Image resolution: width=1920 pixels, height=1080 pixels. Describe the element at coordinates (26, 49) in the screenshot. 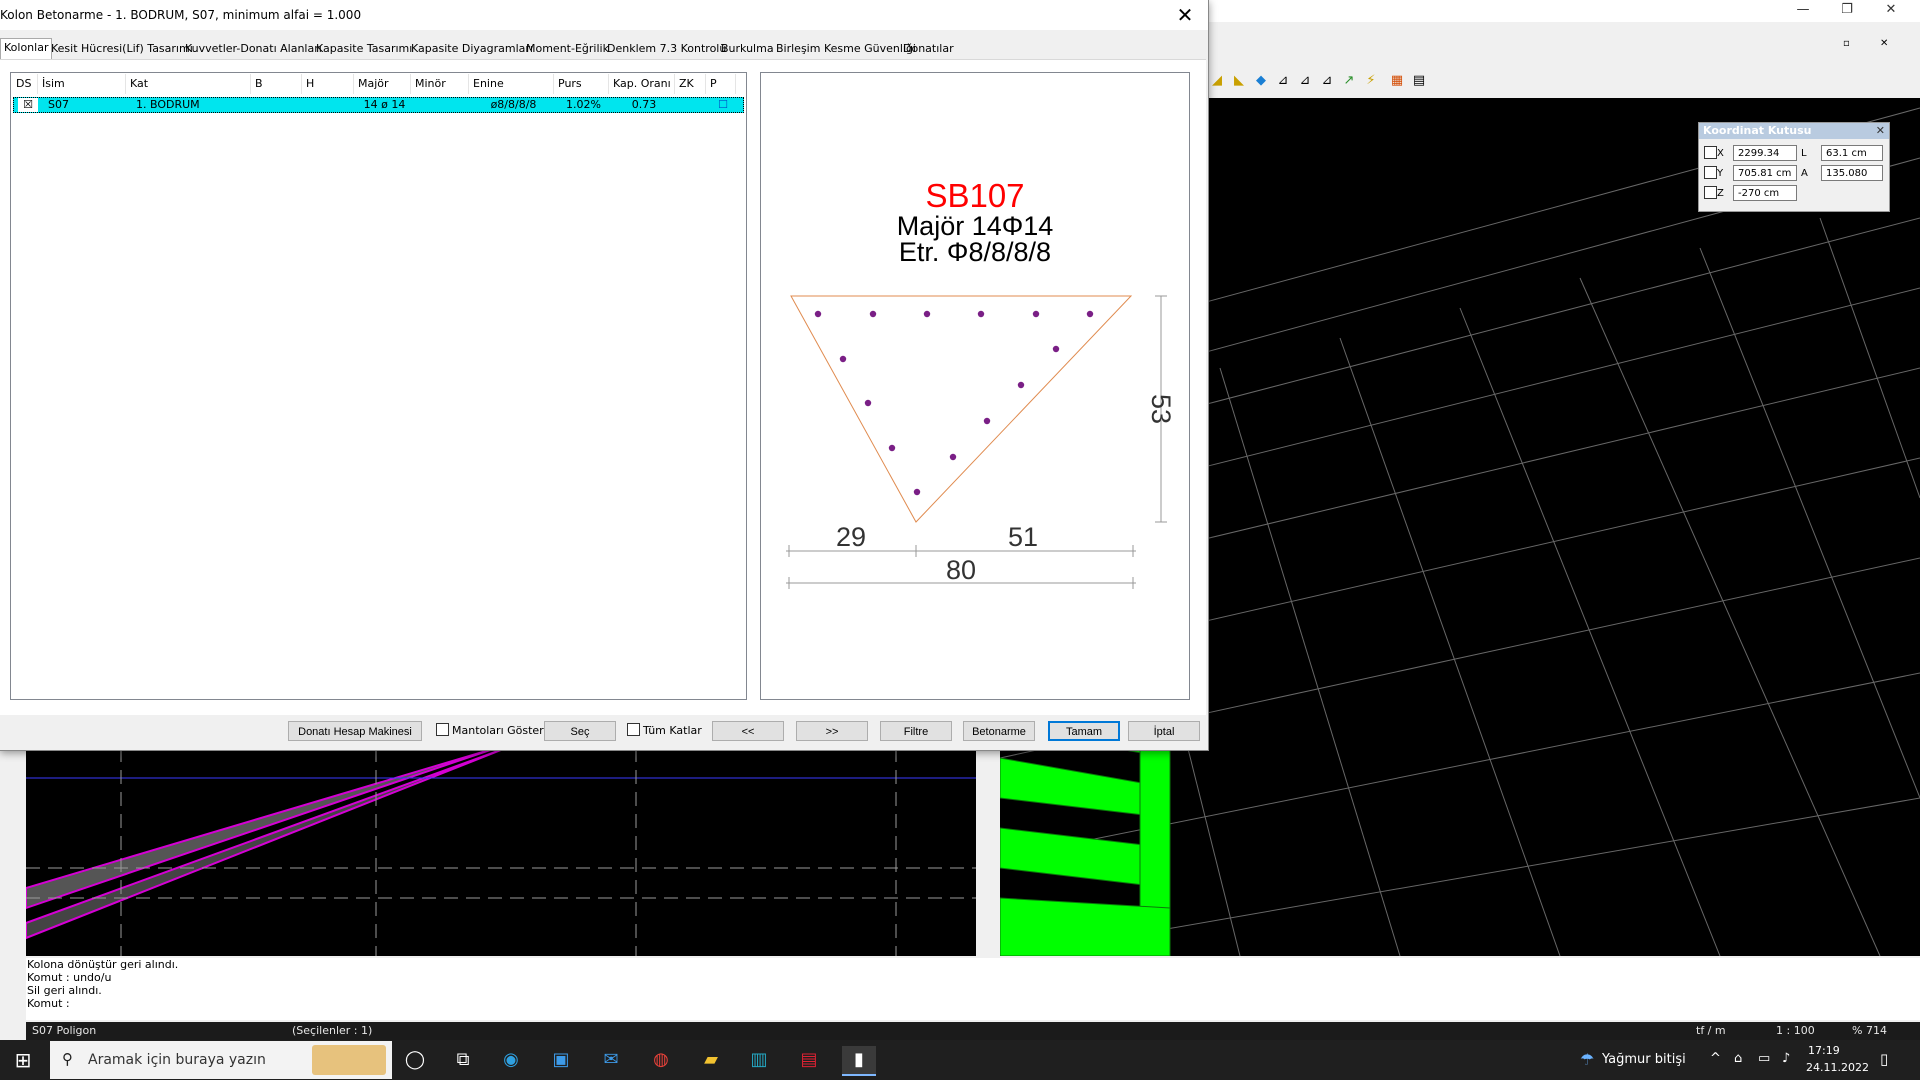

I see `tab-kolonlar: Kolonlar` at that location.